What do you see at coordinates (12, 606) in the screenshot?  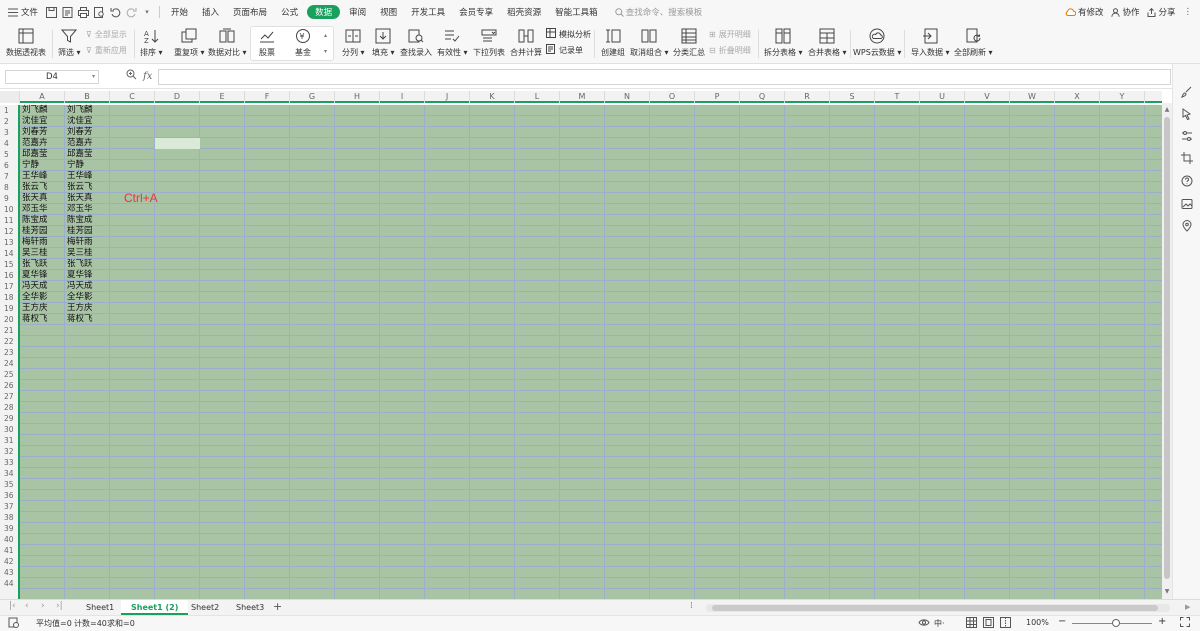 I see `first-sheet-icon: |‹` at bounding box center [12, 606].